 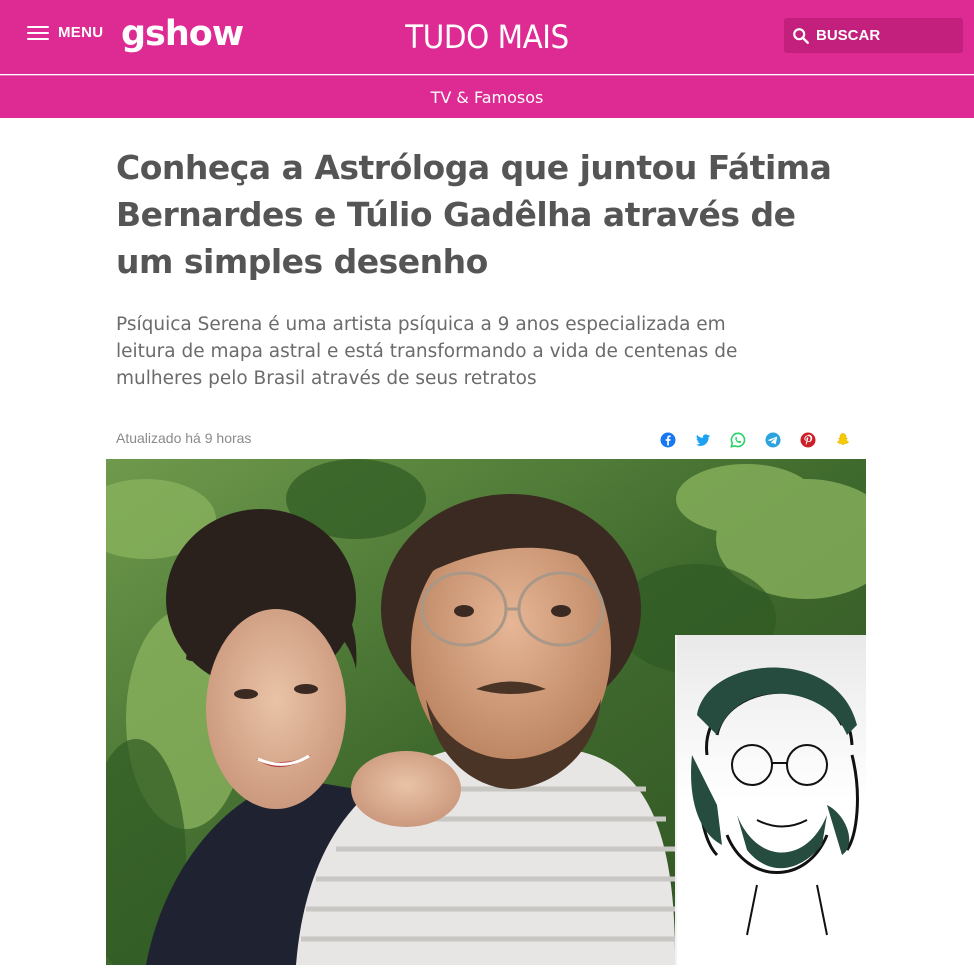 I want to click on top-header: MENU gshow TUDO MAIS BUSCAR, so click(x=487, y=37).